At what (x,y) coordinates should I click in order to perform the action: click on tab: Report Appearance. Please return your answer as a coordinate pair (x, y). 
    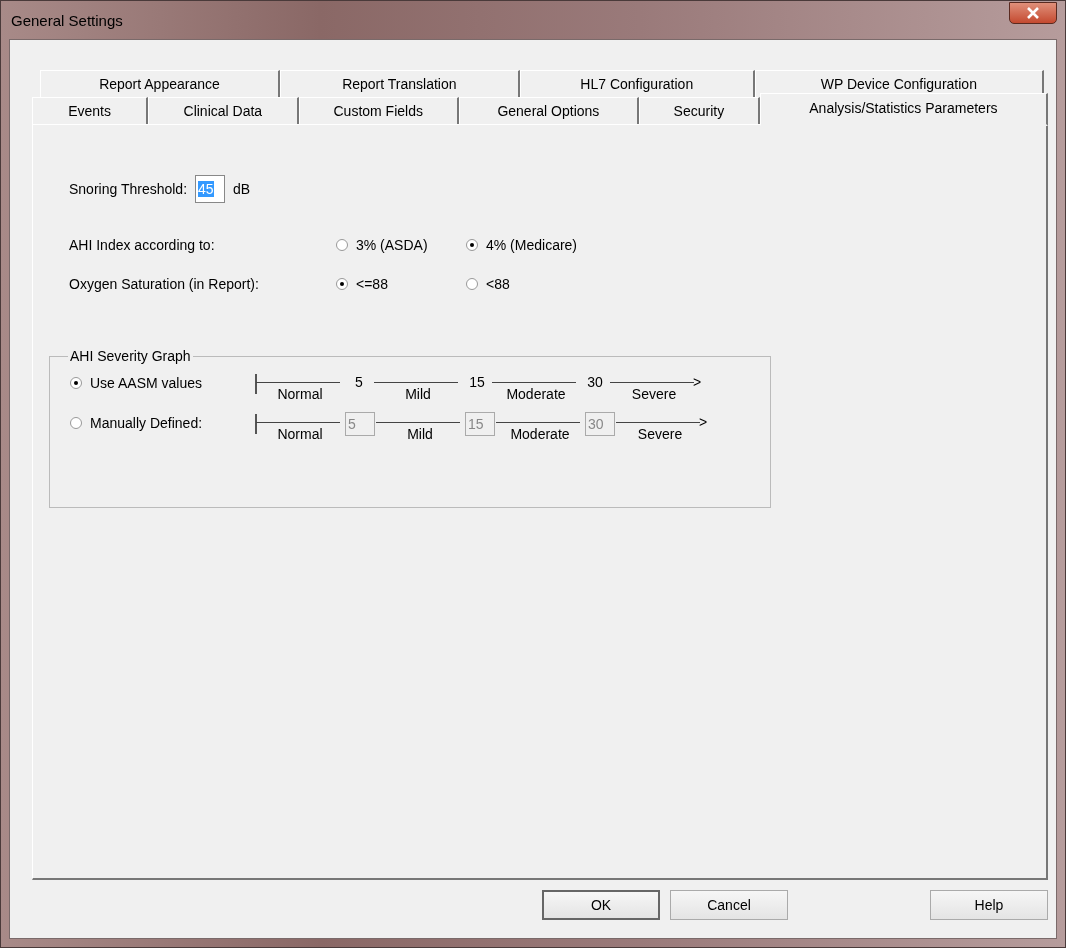
    Looking at the image, I should click on (160, 83).